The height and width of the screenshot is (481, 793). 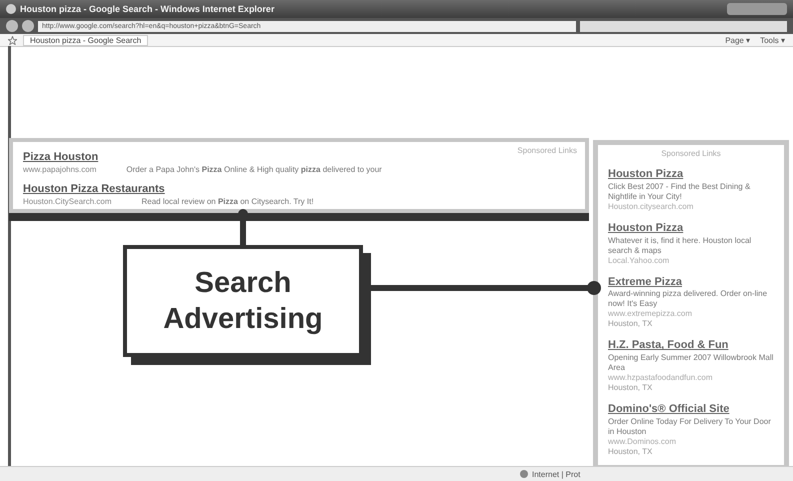 What do you see at coordinates (227, 201) in the screenshot?
I see `ad-text: Read local review on Pizza on Citysearch. Try It!` at bounding box center [227, 201].